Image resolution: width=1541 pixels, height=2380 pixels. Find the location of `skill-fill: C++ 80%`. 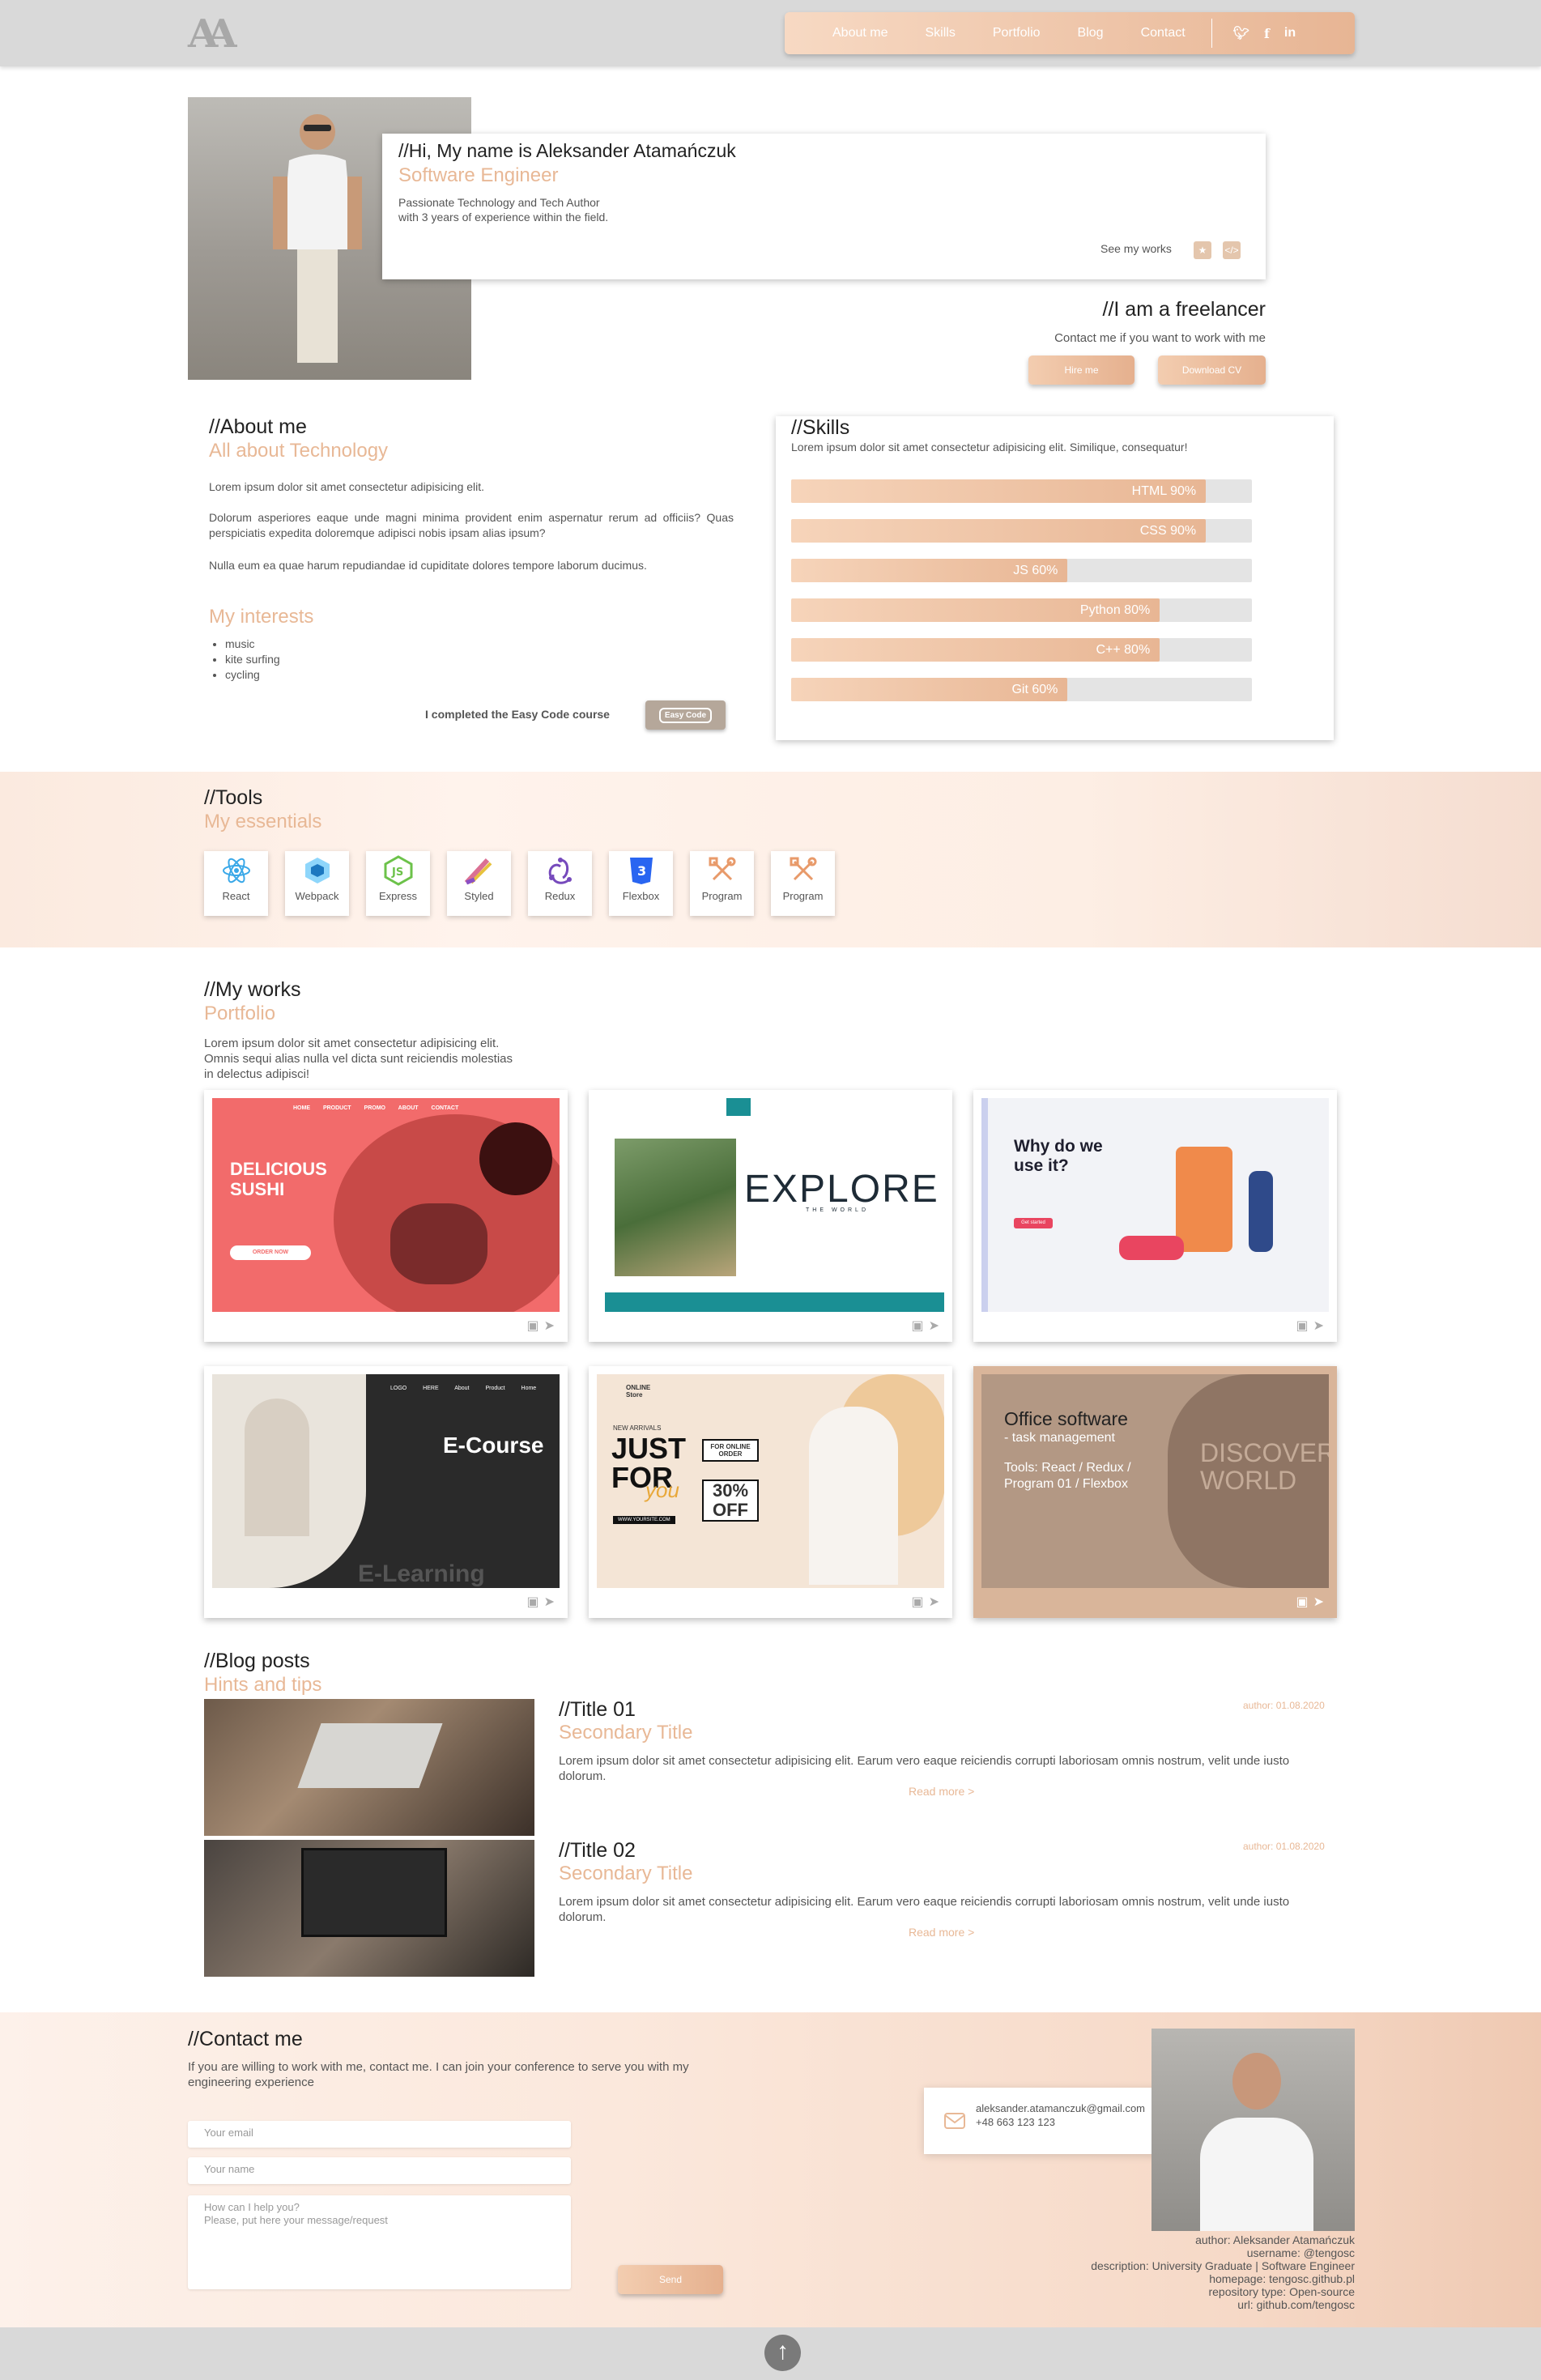

skill-fill: C++ 80% is located at coordinates (975, 650).